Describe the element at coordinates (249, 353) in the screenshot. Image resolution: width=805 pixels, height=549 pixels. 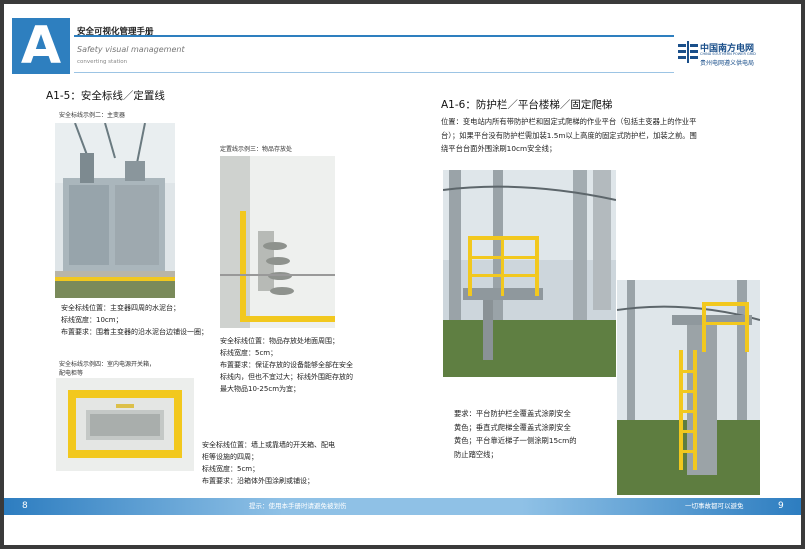
I see `example3-line: 标线宽度：5cm；` at that location.